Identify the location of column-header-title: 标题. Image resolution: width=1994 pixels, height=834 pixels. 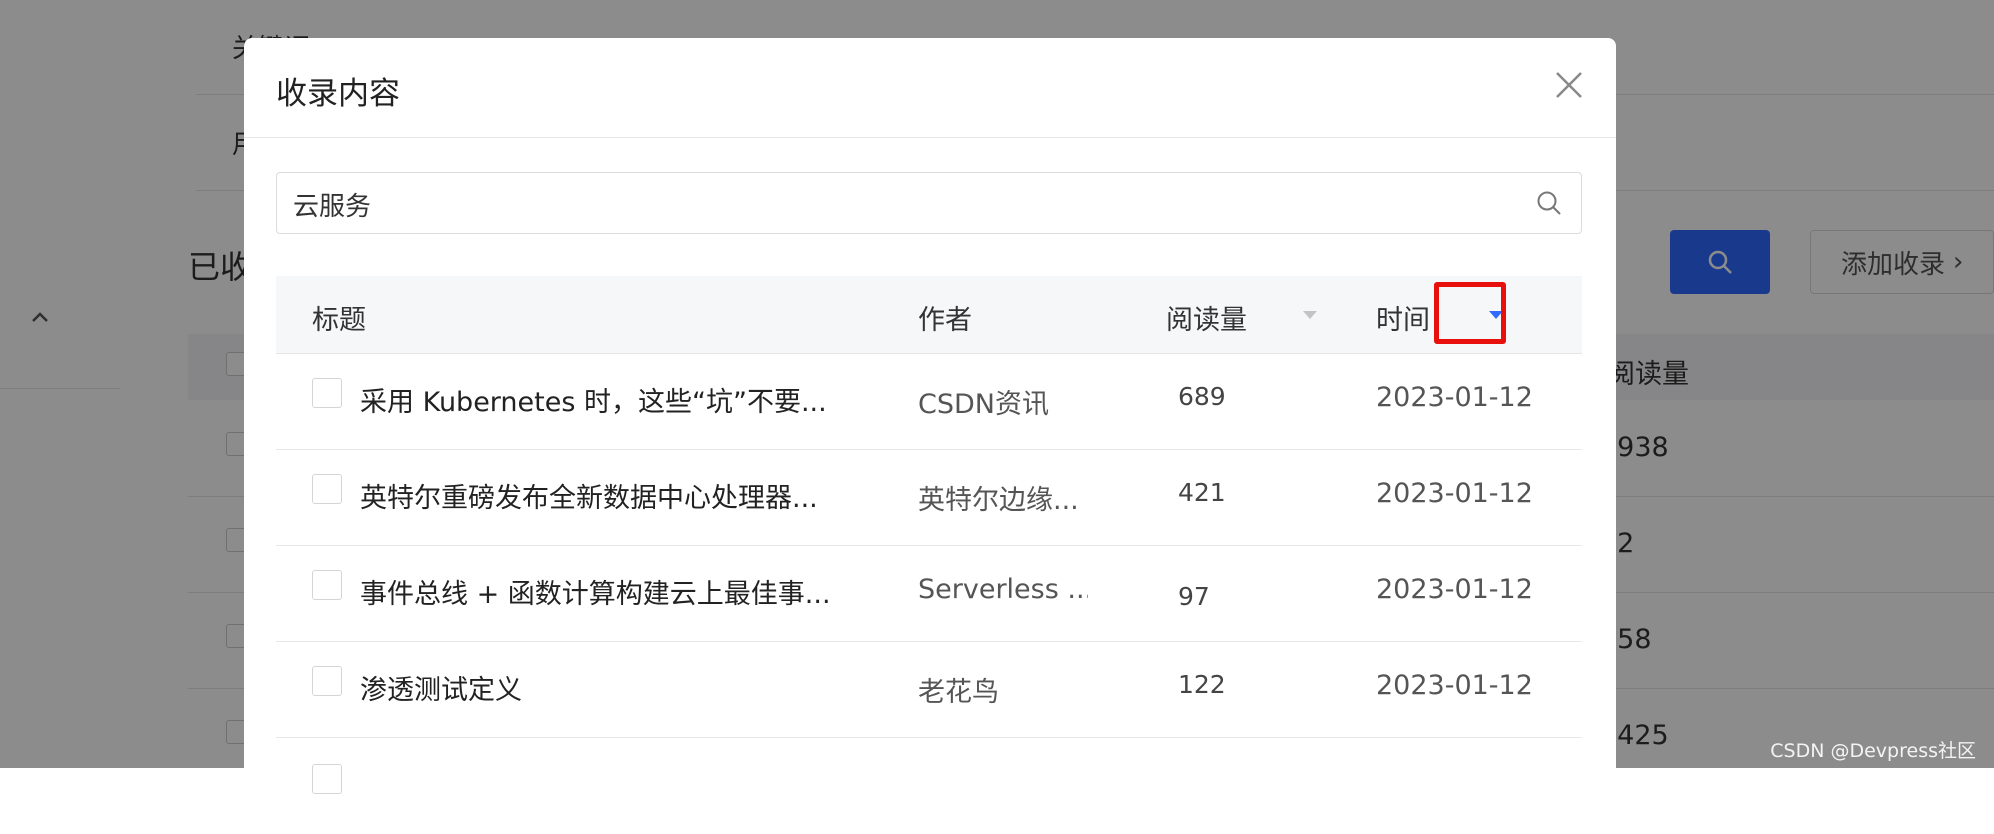
(339, 320).